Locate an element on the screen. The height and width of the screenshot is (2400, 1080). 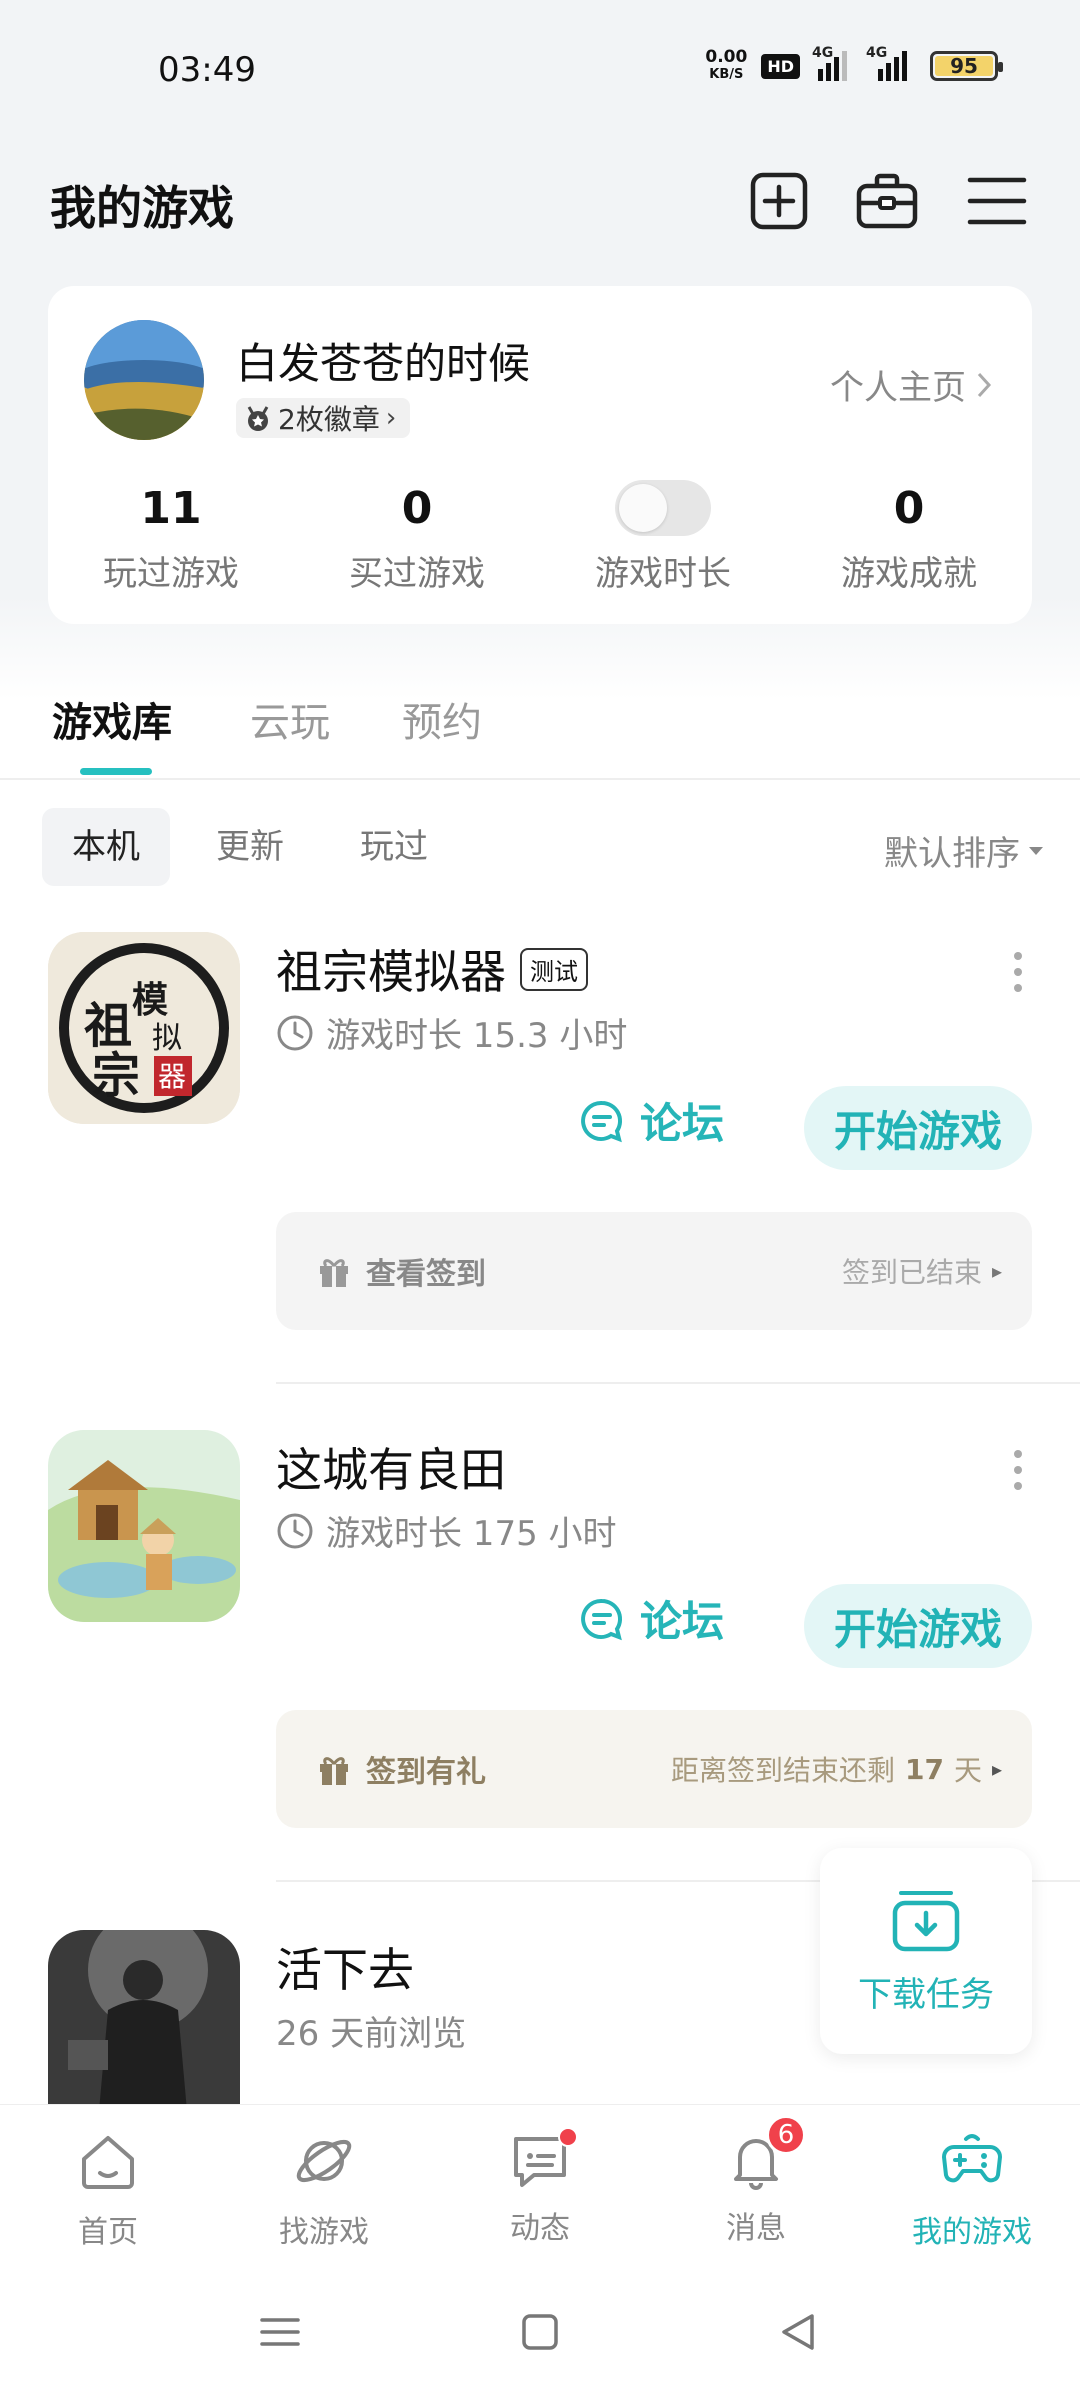
badges-button: 2枚徽章 › is located at coordinates (323, 418).